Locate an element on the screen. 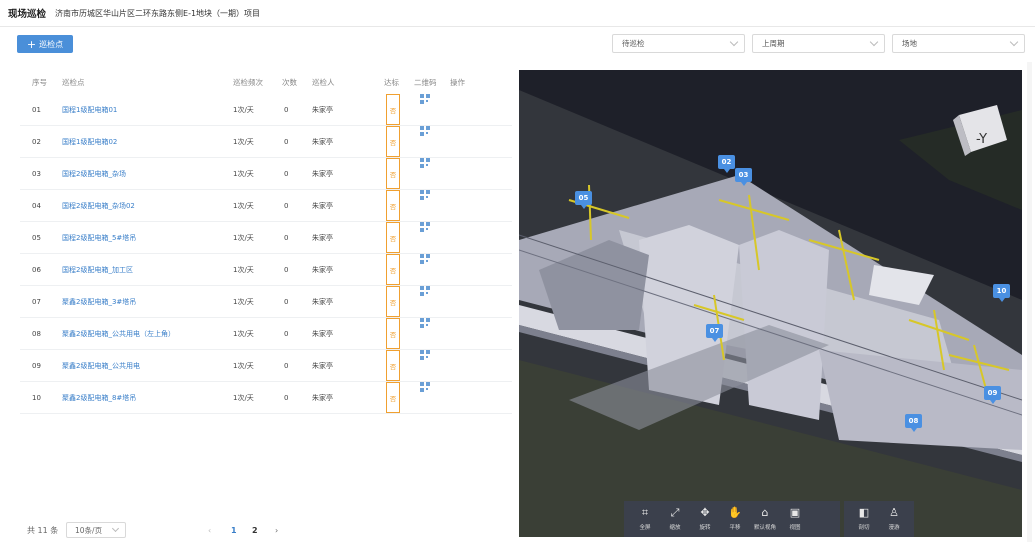  col-header-no: 序号 is located at coordinates (39, 82).